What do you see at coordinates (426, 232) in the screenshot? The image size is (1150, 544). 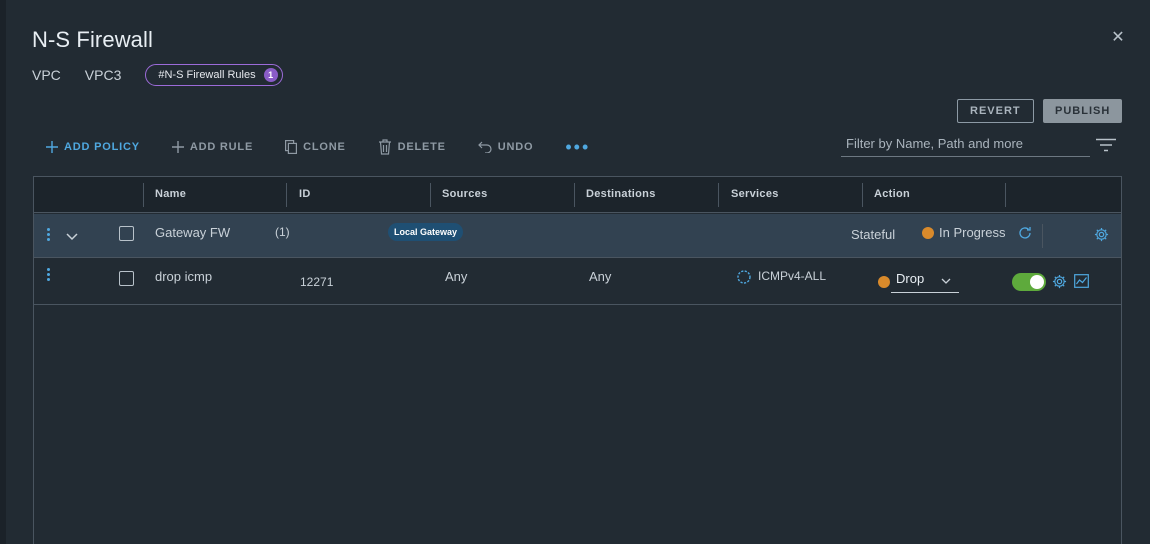 I see `policy-scope-tag: Local Gateway` at bounding box center [426, 232].